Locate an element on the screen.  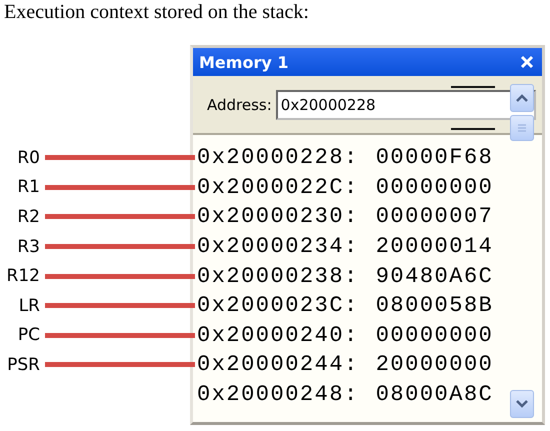
grip-icon is located at coordinates (522, 128).